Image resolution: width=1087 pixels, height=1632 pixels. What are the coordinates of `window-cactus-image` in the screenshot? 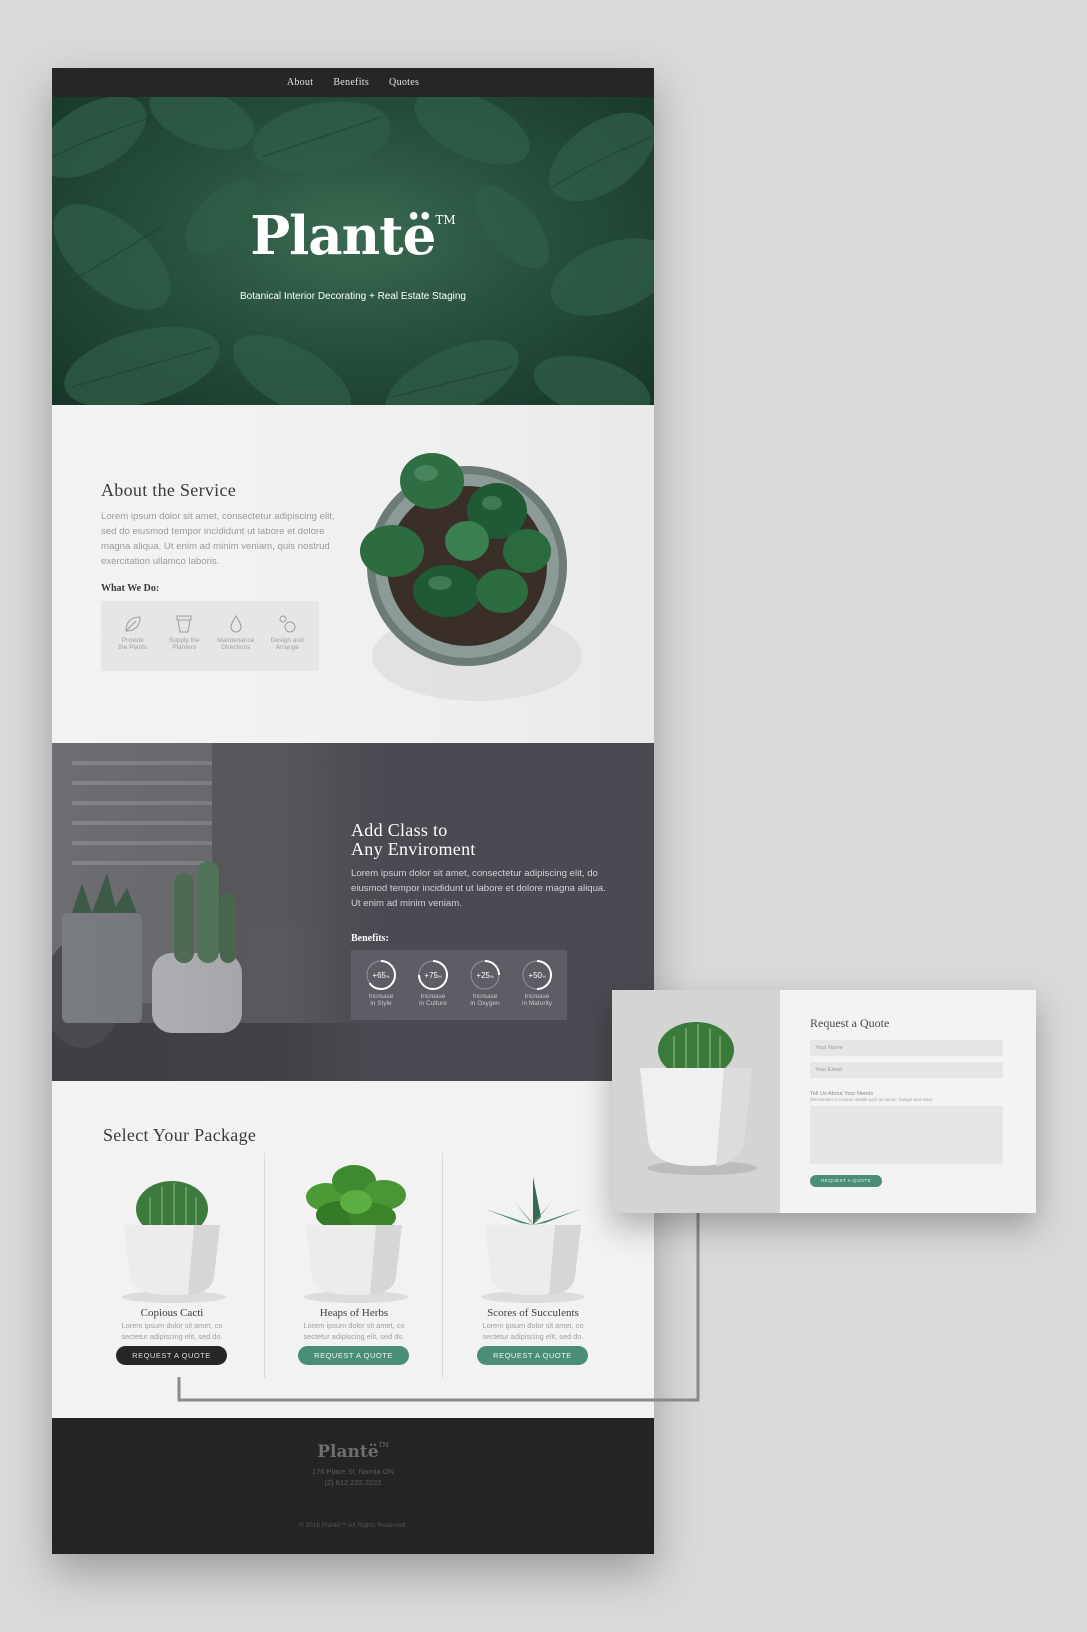 It's located at (217, 912).